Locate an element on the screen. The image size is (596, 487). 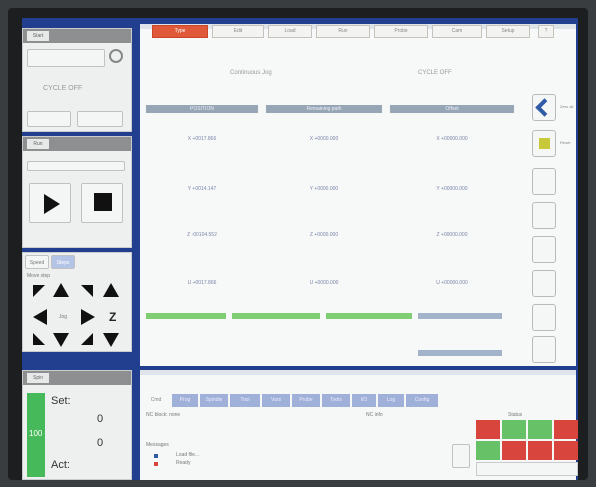
jog-down-icon is located at coordinates (61, 340).